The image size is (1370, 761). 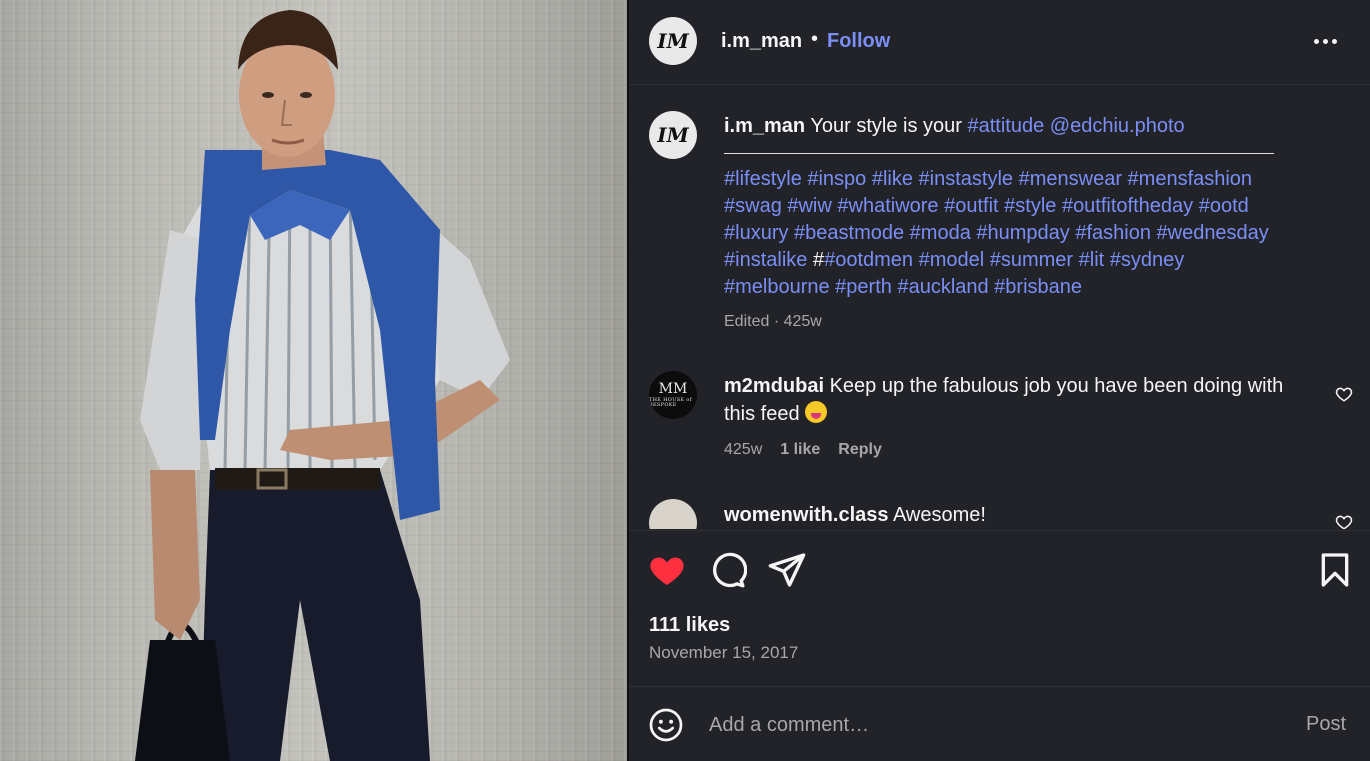 What do you see at coordinates (1005, 126) in the screenshot?
I see `hashtag-link: #attitude` at bounding box center [1005, 126].